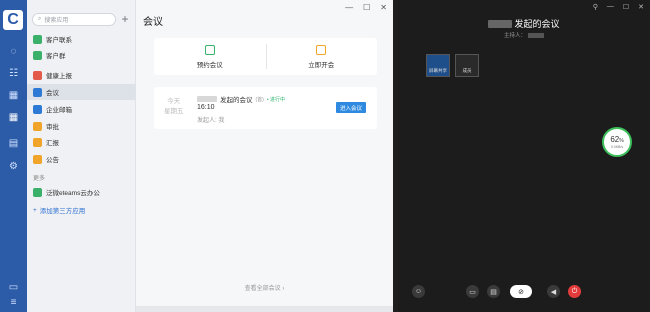  Describe the element at coordinates (236, 100) in the screenshot. I see `meeting-title: 发起的会议` at that location.